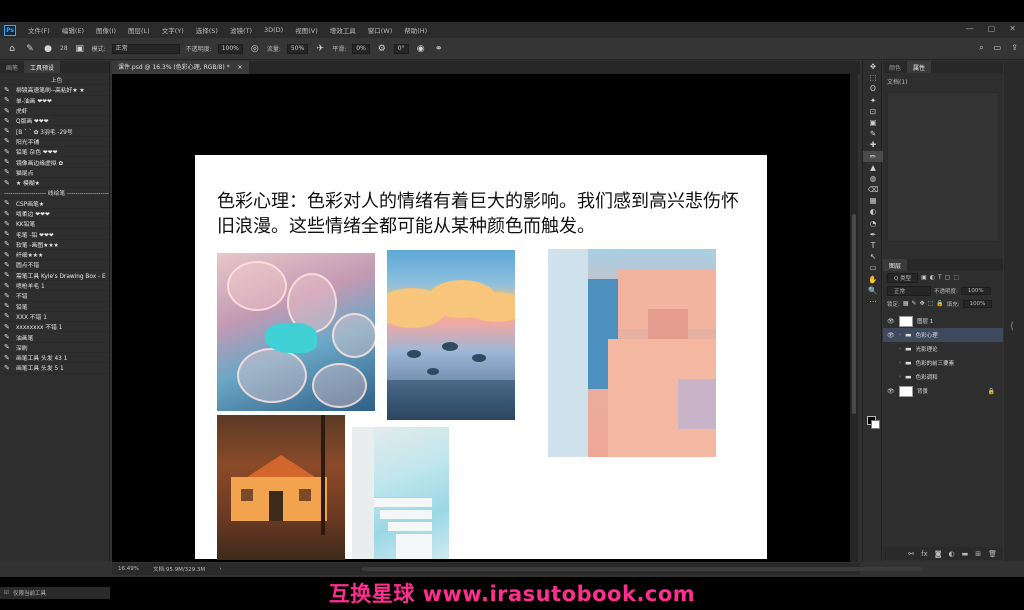 This screenshot has width=1024, height=610. I want to click on menu-edit: 编辑(E), so click(73, 30).